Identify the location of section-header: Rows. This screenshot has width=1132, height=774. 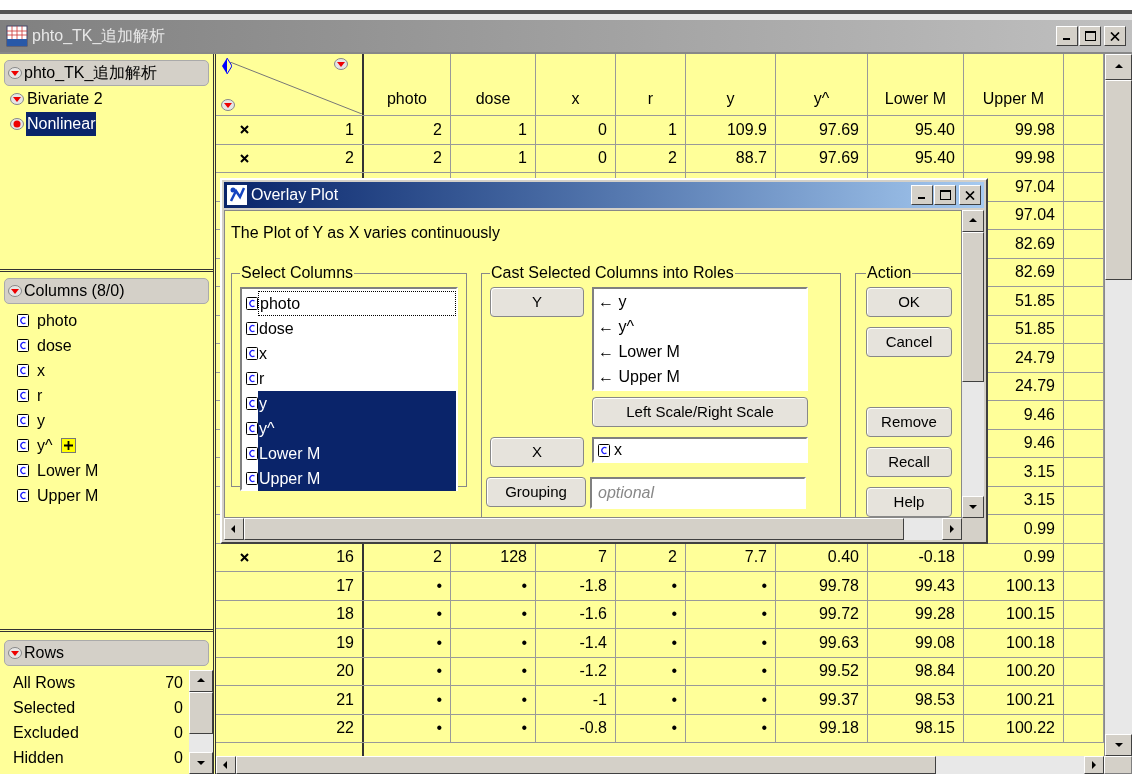
(106, 653).